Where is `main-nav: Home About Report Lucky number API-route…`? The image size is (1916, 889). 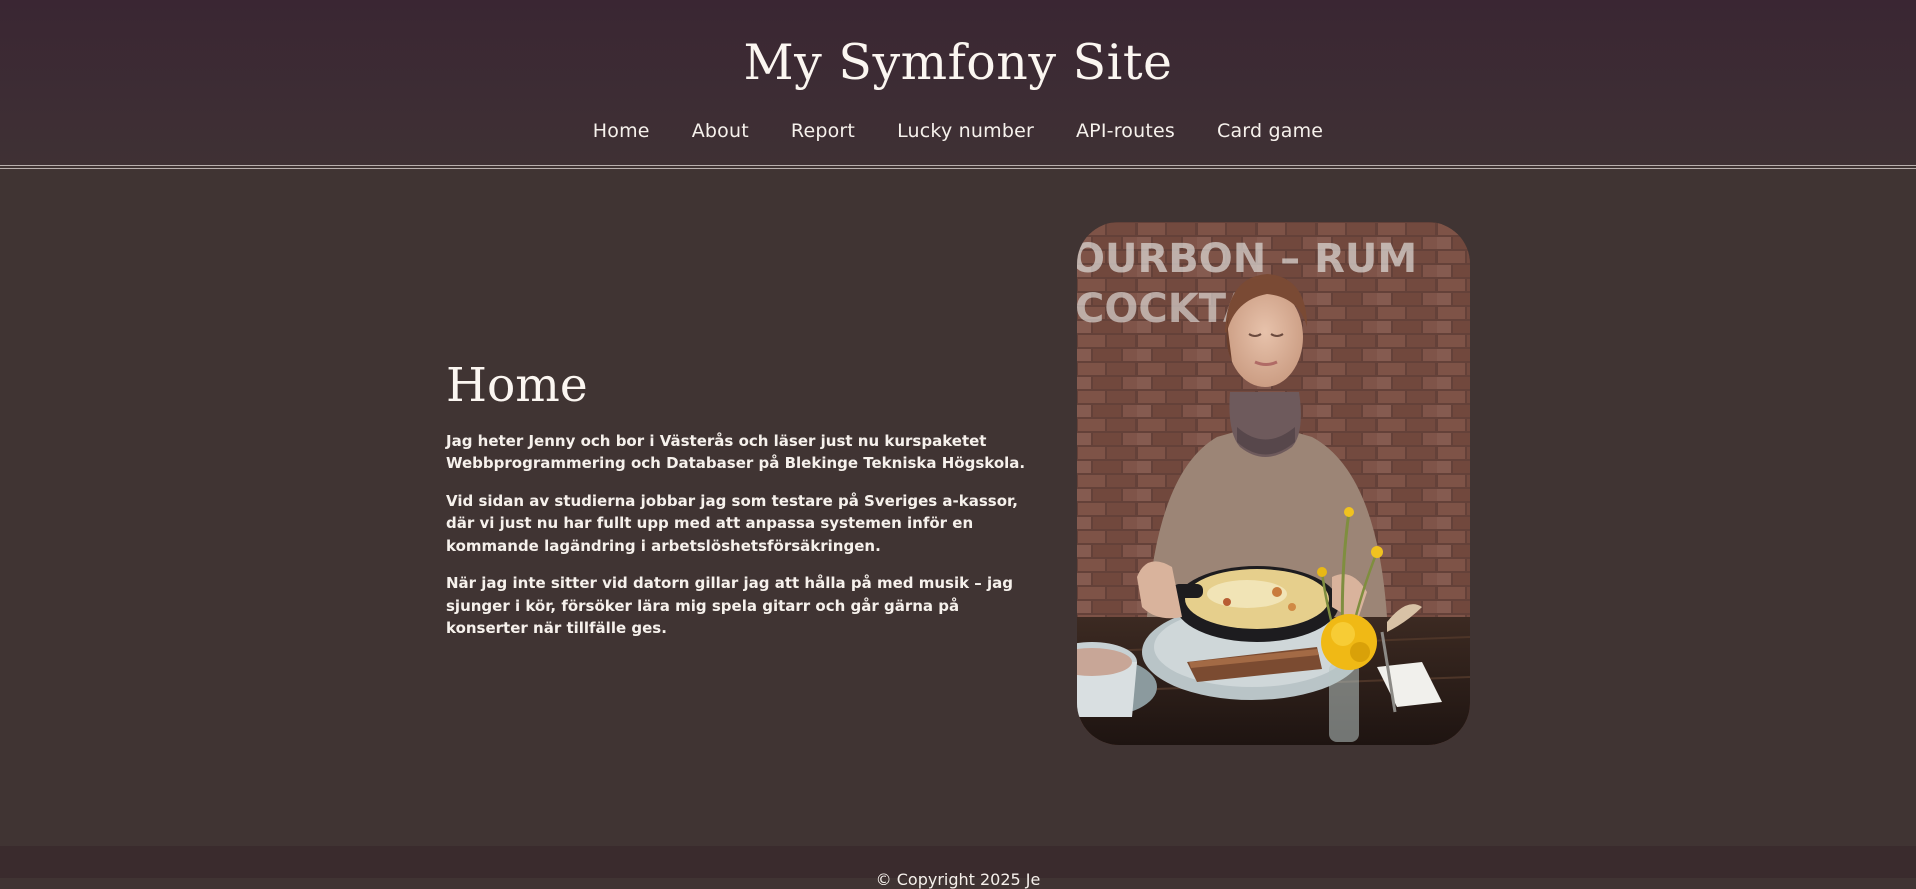 main-nav: Home About Report Lucky number API-route… is located at coordinates (958, 131).